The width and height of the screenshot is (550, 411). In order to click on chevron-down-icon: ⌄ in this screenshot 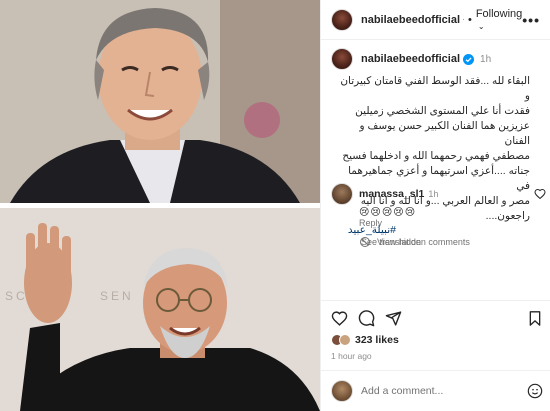, I will do `click(481, 26)`.